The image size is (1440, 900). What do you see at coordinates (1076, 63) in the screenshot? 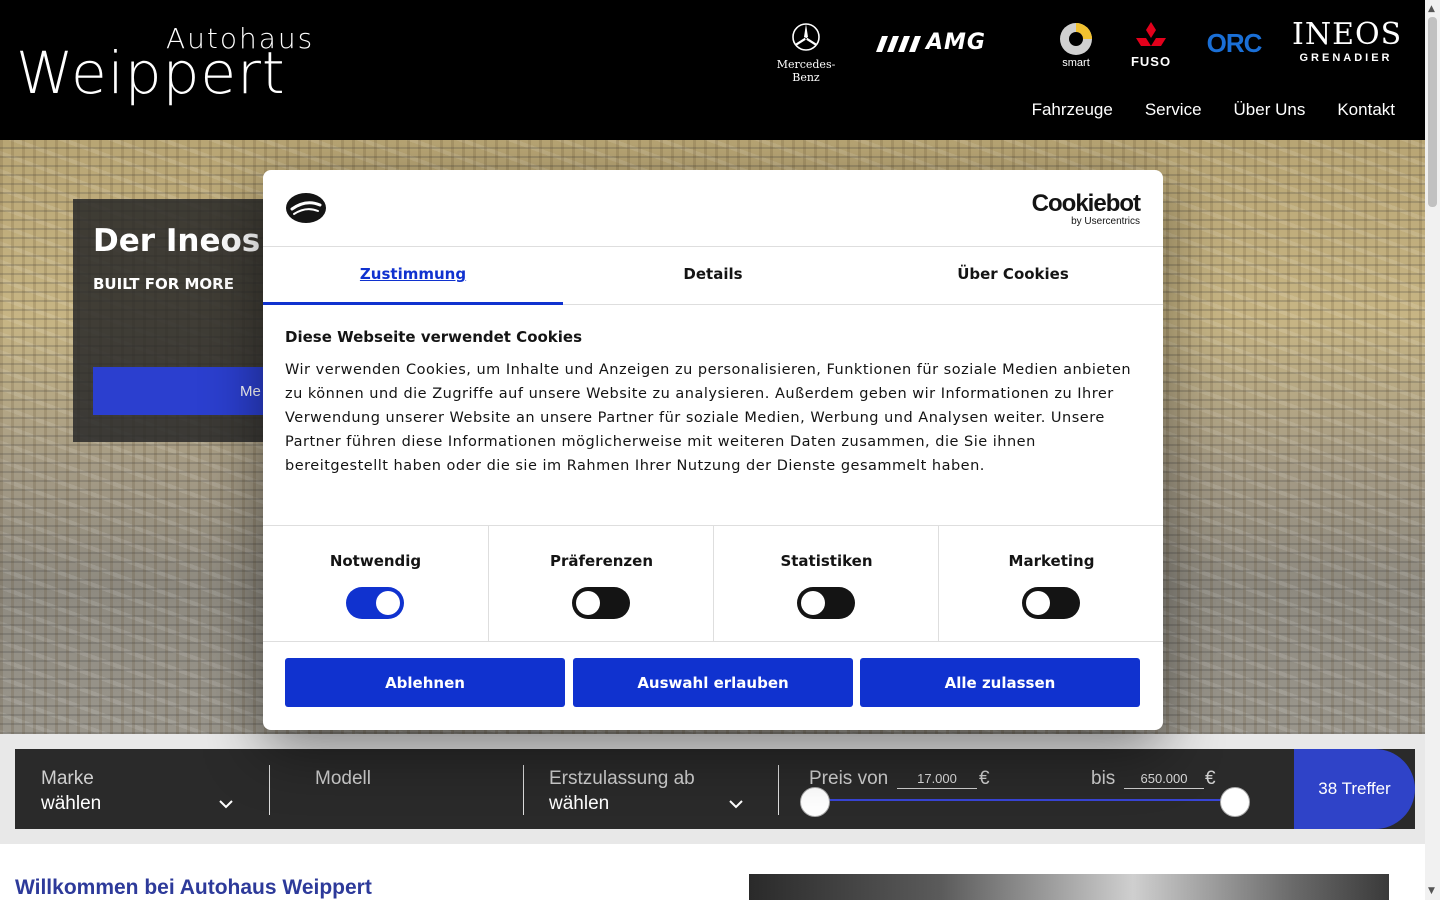
I see `smart-label: smart` at bounding box center [1076, 63].